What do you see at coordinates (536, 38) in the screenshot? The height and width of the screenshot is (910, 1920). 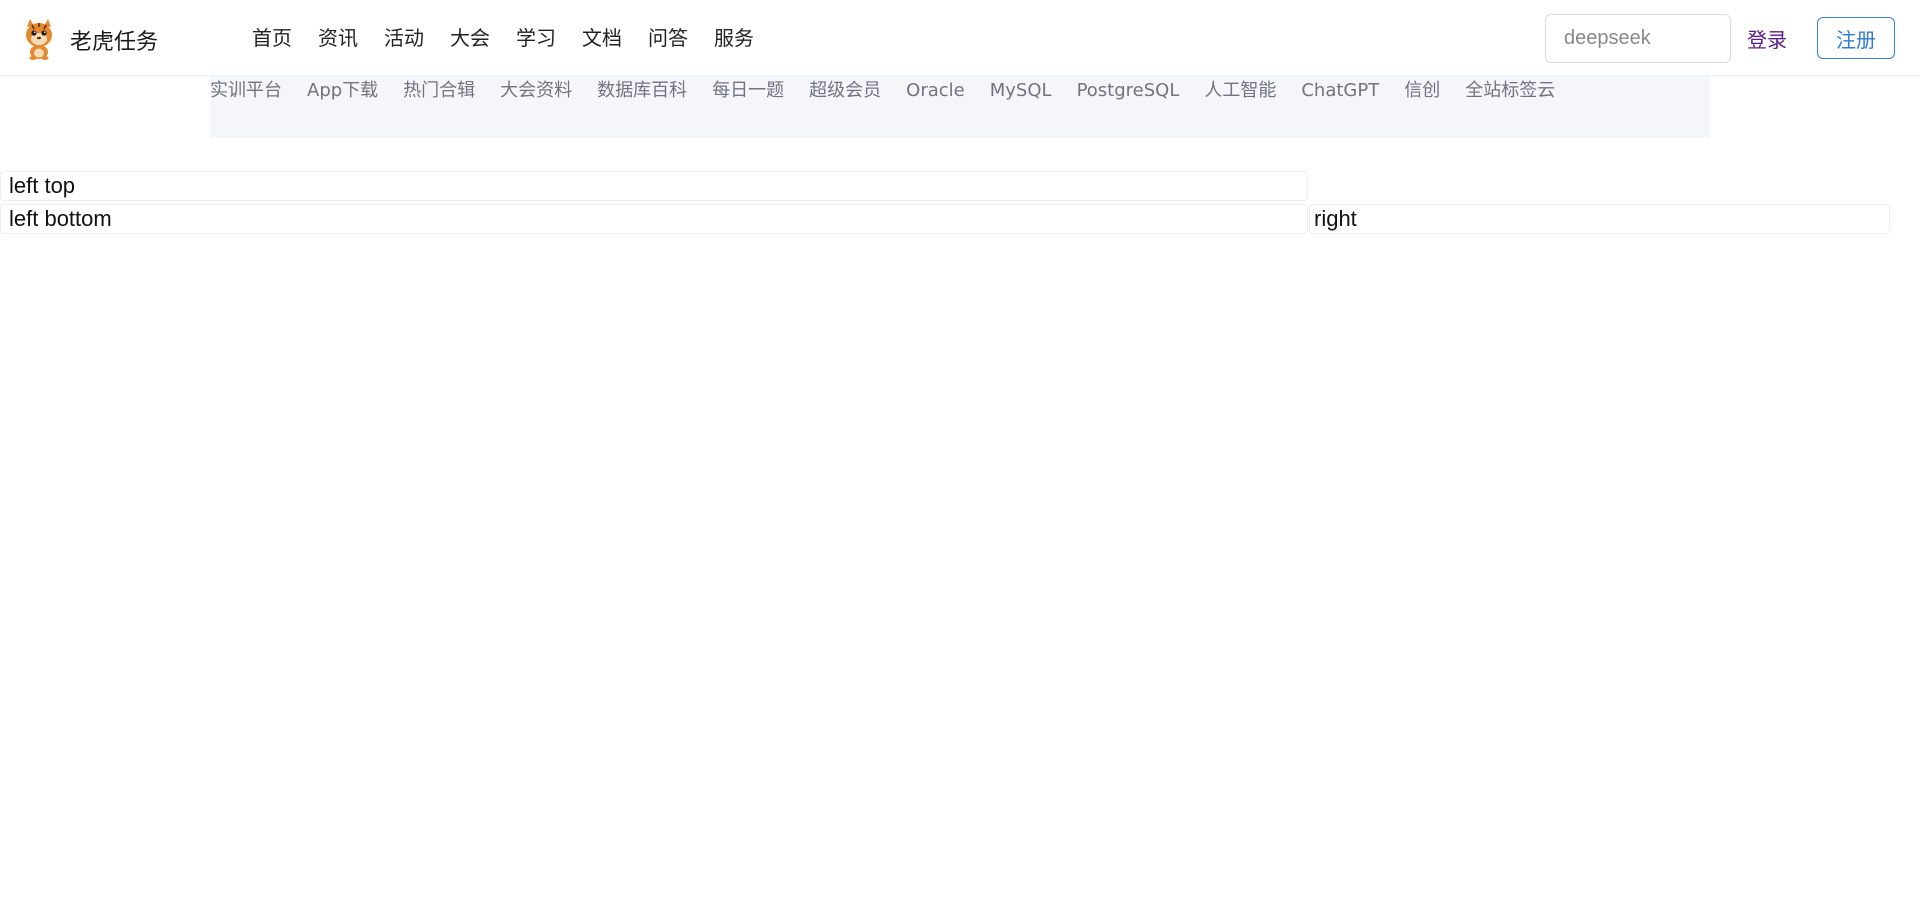 I see `nav-item-learn: 学习` at bounding box center [536, 38].